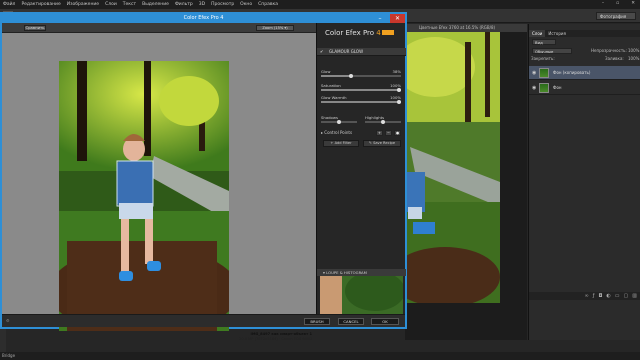  Describe the element at coordinates (275, 28) in the screenshot. I see `zoom-select: Zoom (15% ▾)` at that location.